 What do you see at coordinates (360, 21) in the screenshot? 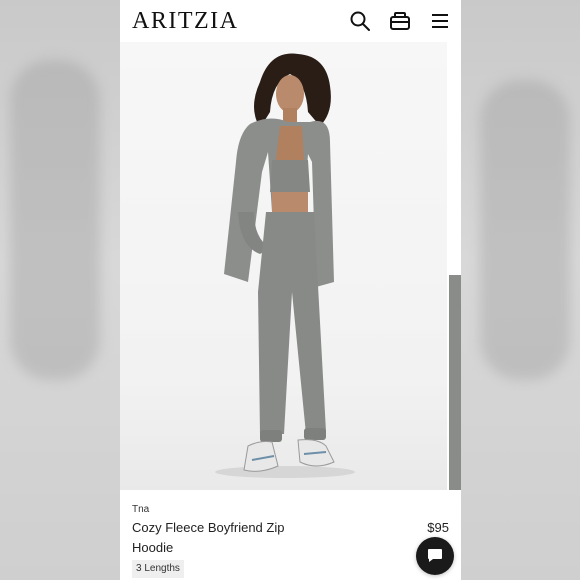
I see `search-icon` at bounding box center [360, 21].